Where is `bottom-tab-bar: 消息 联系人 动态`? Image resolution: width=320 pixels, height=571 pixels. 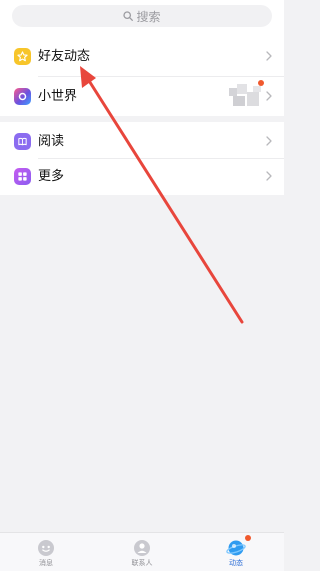 bottom-tab-bar: 消息 联系人 动态 is located at coordinates (142, 551).